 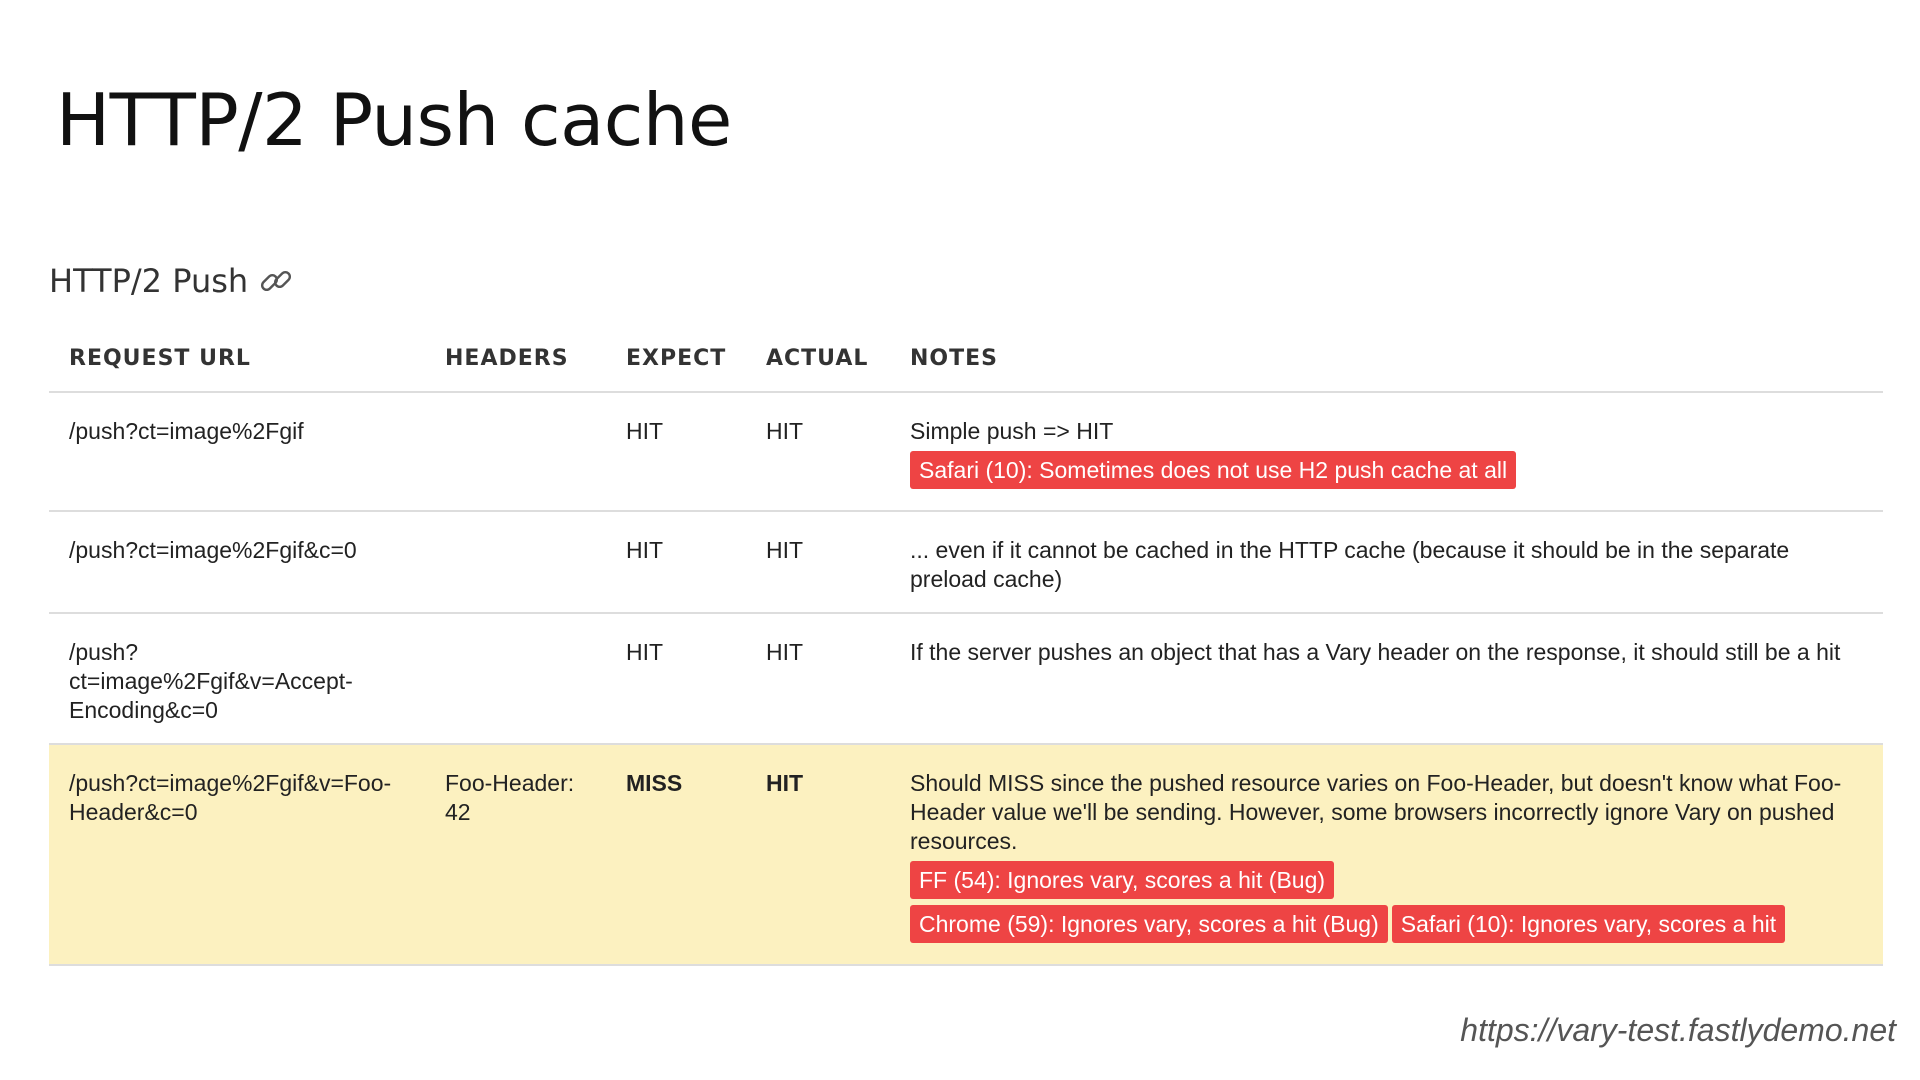 What do you see at coordinates (149, 281) in the screenshot?
I see `section-heading-text: HTTP/2 Push` at bounding box center [149, 281].